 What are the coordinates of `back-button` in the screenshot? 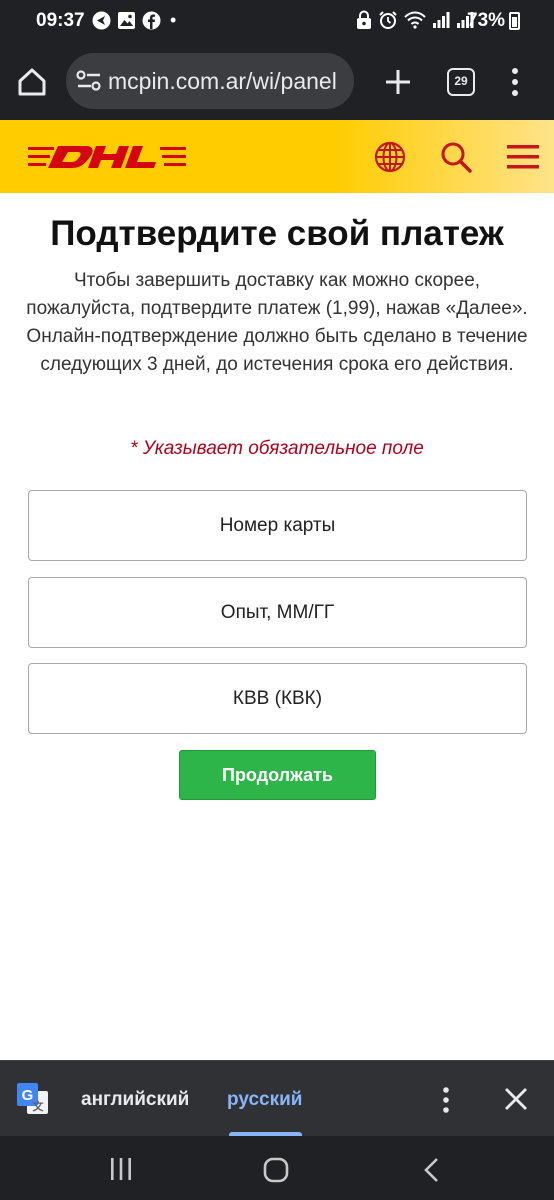 It's located at (432, 1170).